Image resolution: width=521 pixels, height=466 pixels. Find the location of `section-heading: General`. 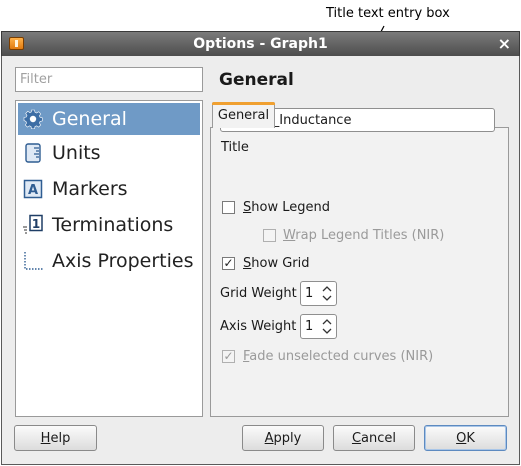

section-heading: General is located at coordinates (256, 80).